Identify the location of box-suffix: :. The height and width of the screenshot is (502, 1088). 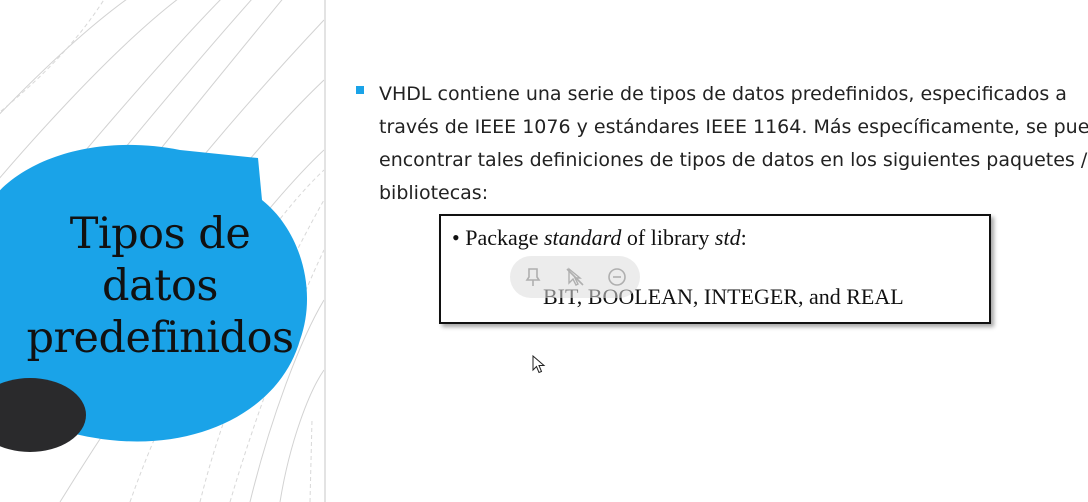
(743, 237).